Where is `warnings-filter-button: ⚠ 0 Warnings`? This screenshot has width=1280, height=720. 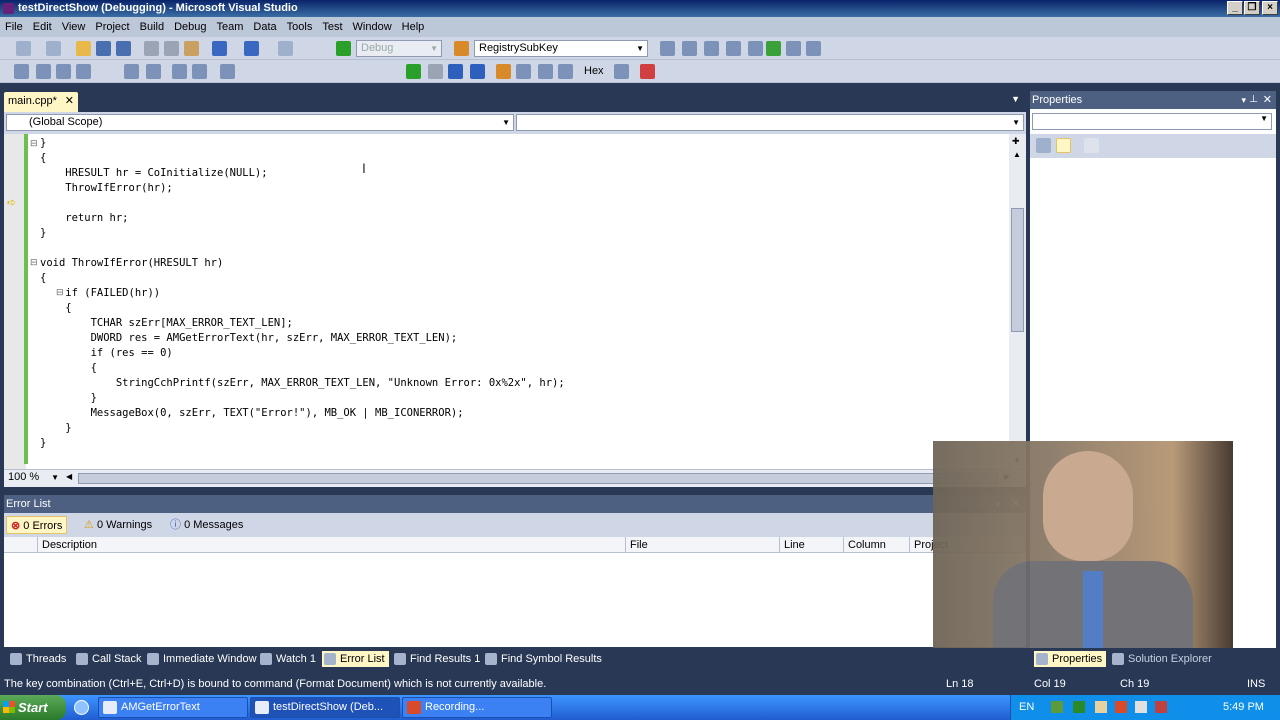 warnings-filter-button: ⚠ 0 Warnings is located at coordinates (118, 525).